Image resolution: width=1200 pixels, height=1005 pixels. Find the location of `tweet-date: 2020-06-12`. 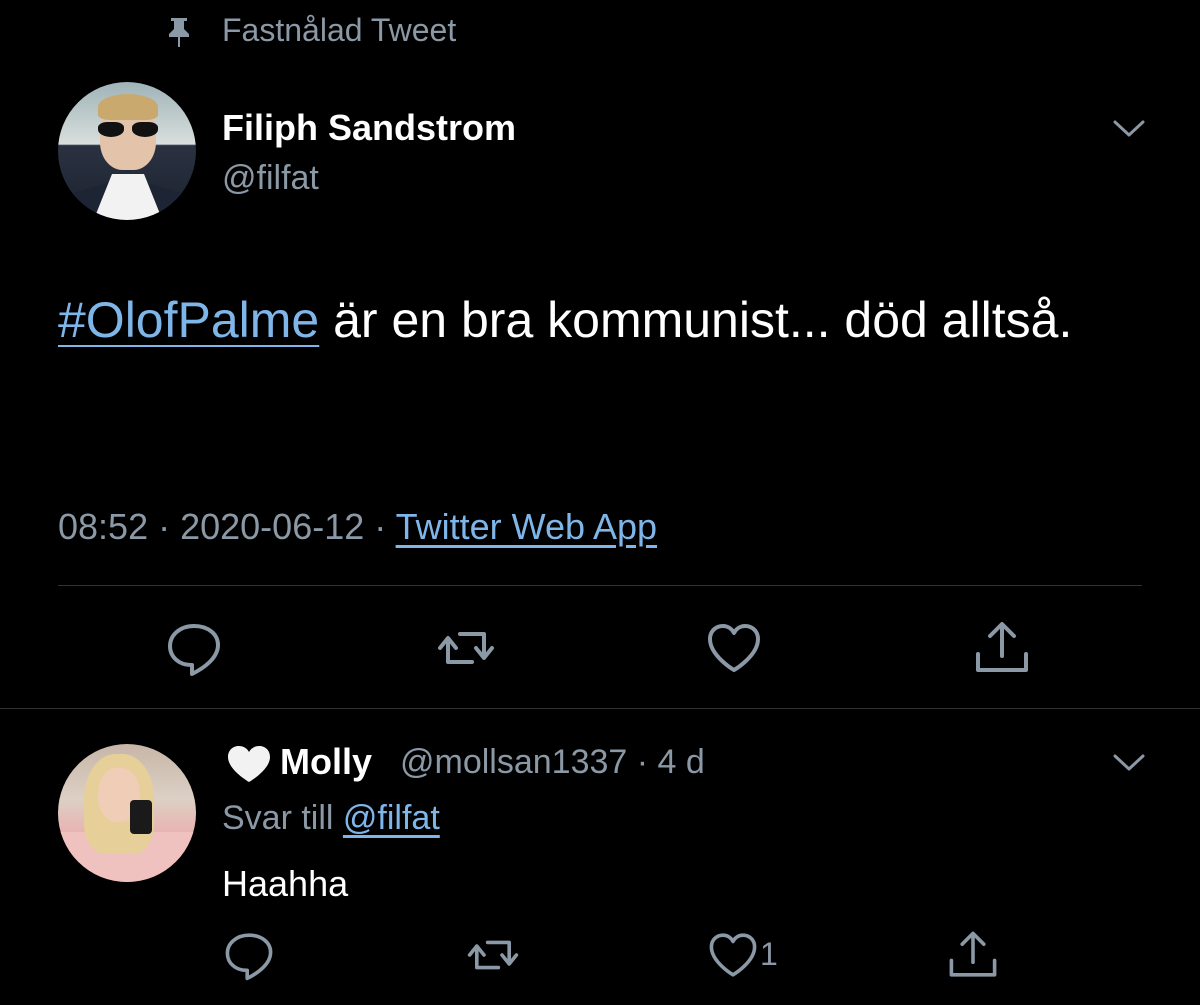

tweet-date: 2020-06-12 is located at coordinates (272, 526).